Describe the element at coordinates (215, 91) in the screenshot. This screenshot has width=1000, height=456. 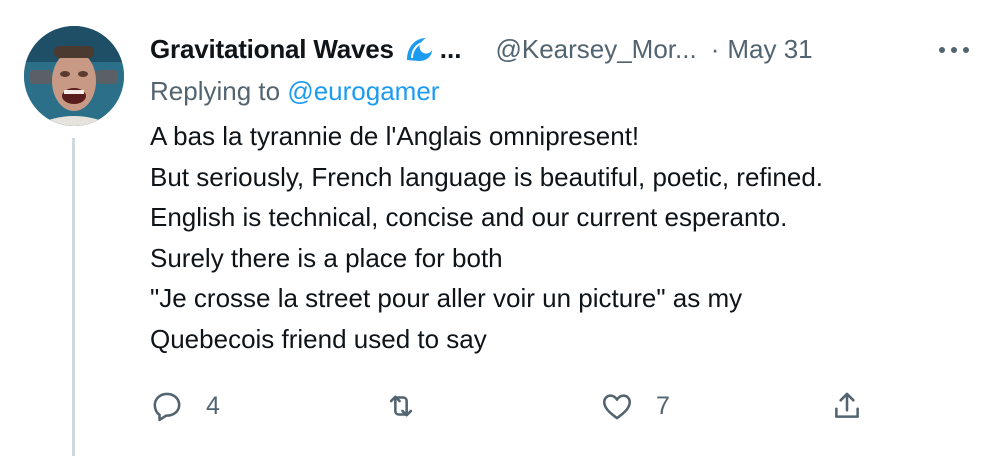
I see `replying-prefix: Replying to` at that location.